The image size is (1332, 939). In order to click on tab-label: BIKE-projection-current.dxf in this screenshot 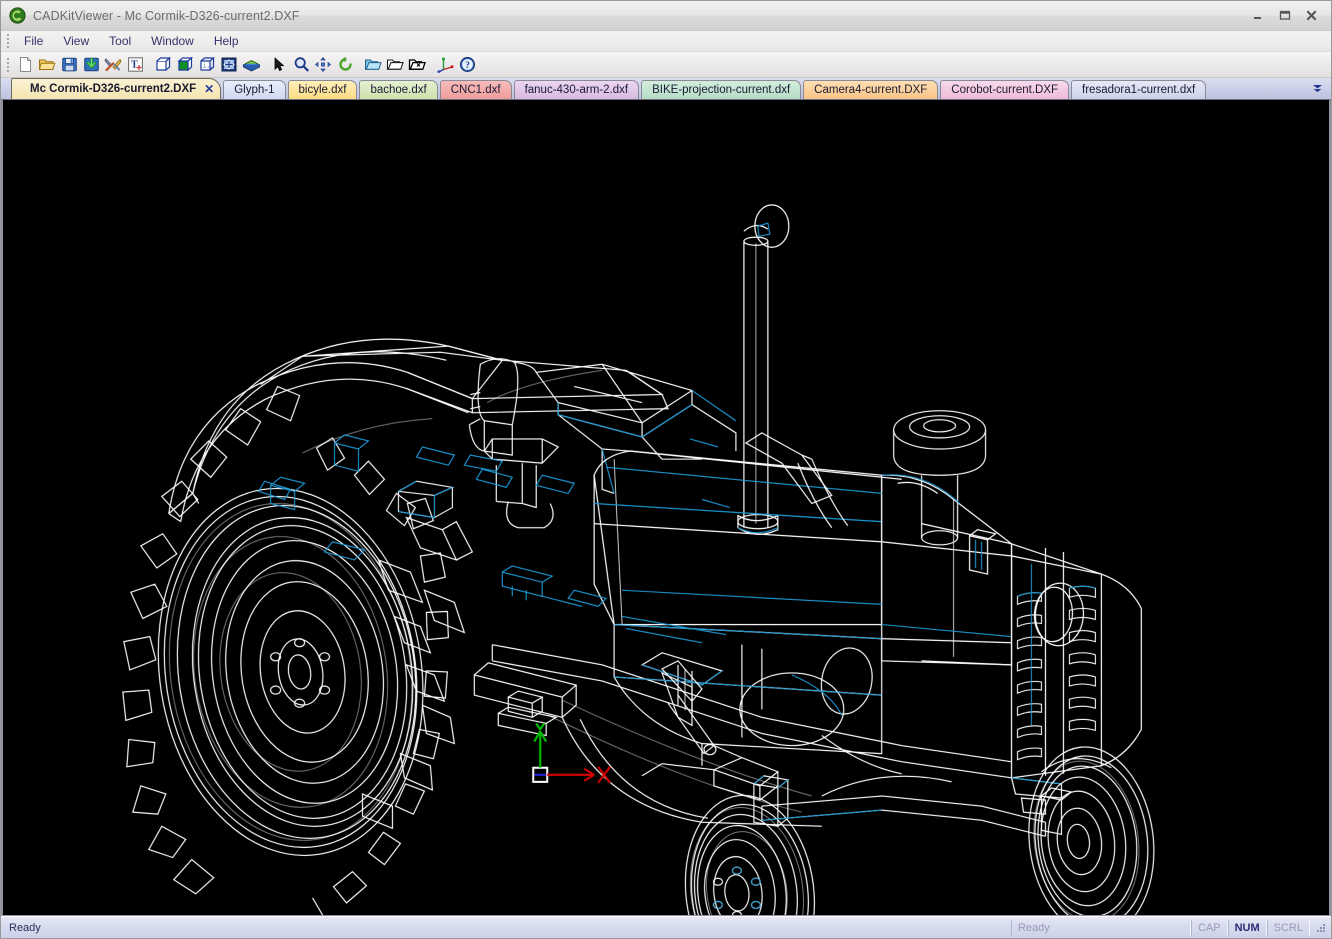, I will do `click(721, 90)`.